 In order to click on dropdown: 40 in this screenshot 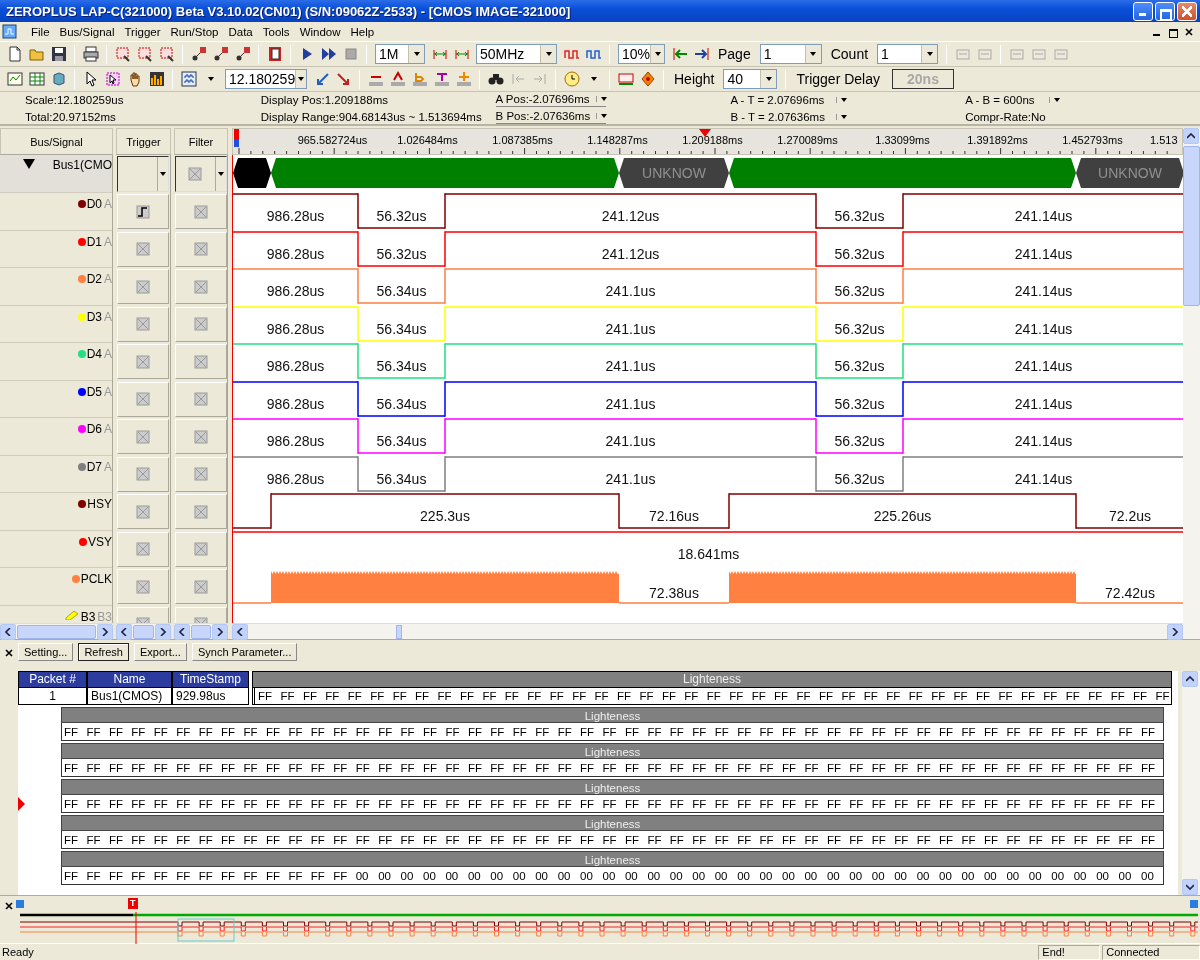, I will do `click(750, 79)`.